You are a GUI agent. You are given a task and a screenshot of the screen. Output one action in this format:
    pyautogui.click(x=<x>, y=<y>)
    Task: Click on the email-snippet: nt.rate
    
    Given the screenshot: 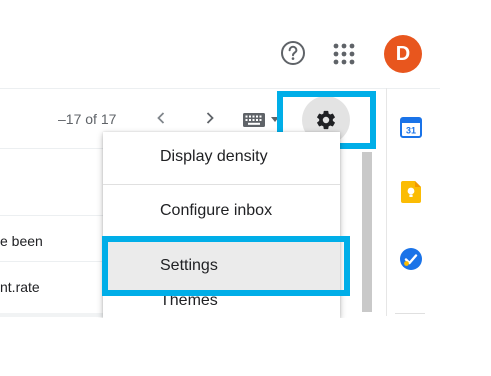 What is the action you would take?
    pyautogui.click(x=20, y=287)
    